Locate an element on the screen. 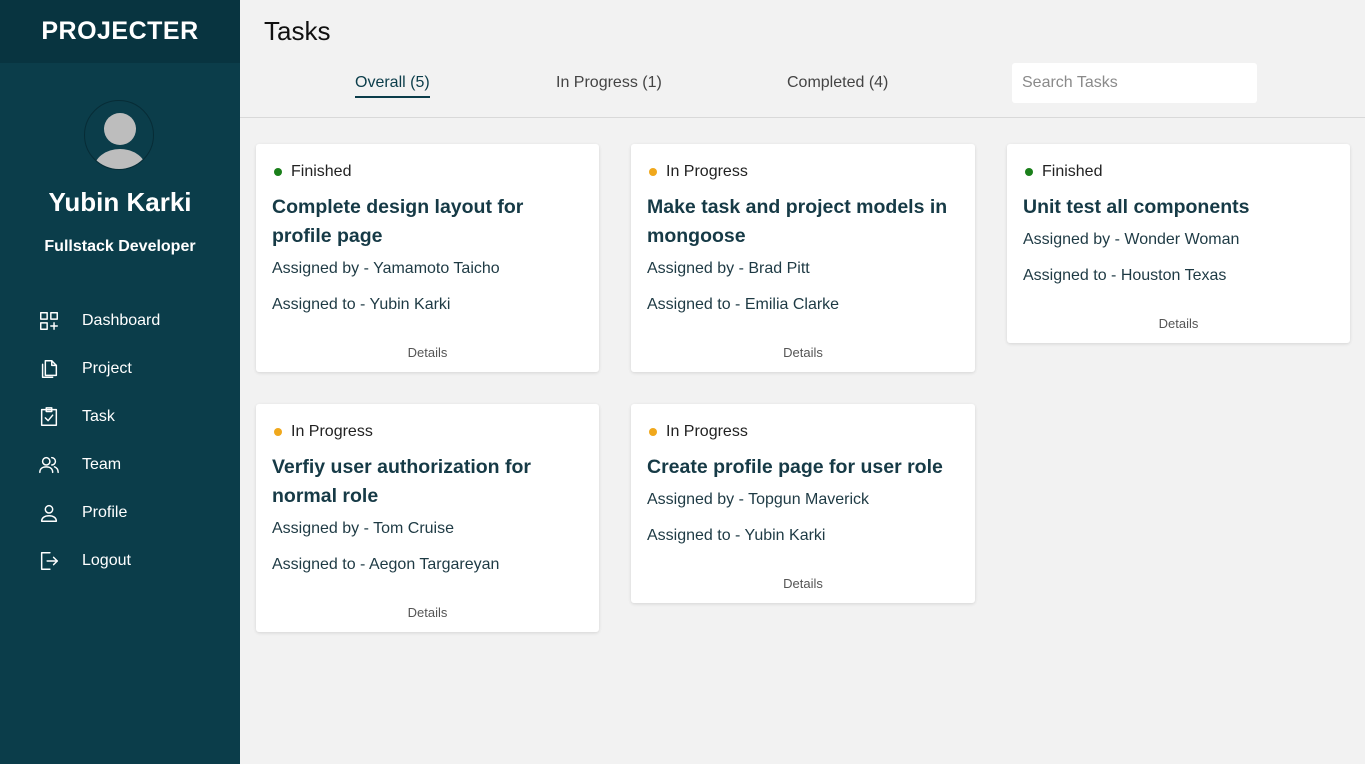  logout-icon is located at coordinates (49, 561).